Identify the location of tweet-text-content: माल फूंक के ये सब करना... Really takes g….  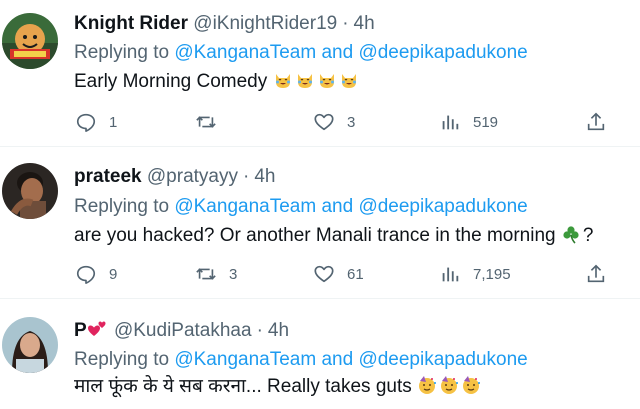
(243, 386).